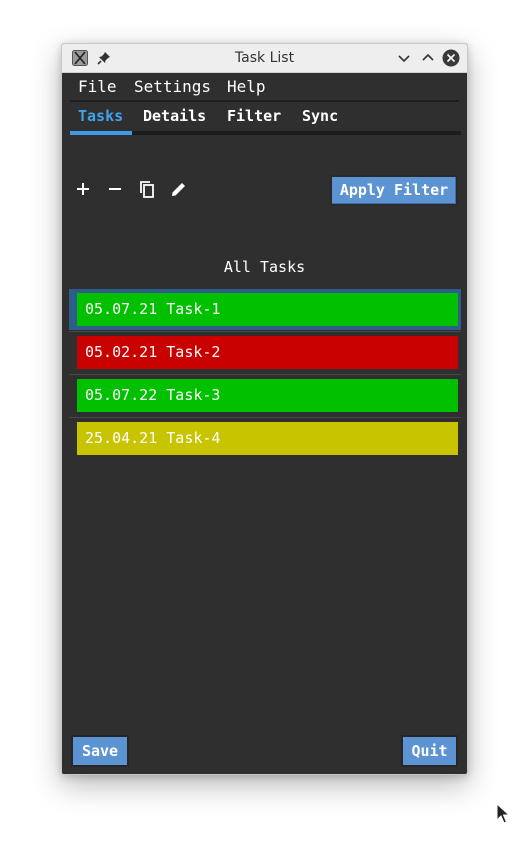 The height and width of the screenshot is (855, 530). I want to click on menu-separator, so click(264, 101).